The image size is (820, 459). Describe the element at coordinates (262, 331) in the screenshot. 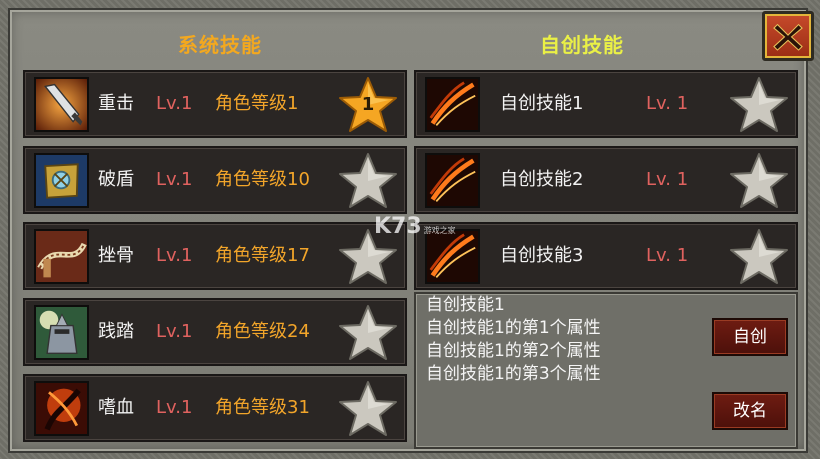

I see `skill-requirement: 角色等级24` at that location.